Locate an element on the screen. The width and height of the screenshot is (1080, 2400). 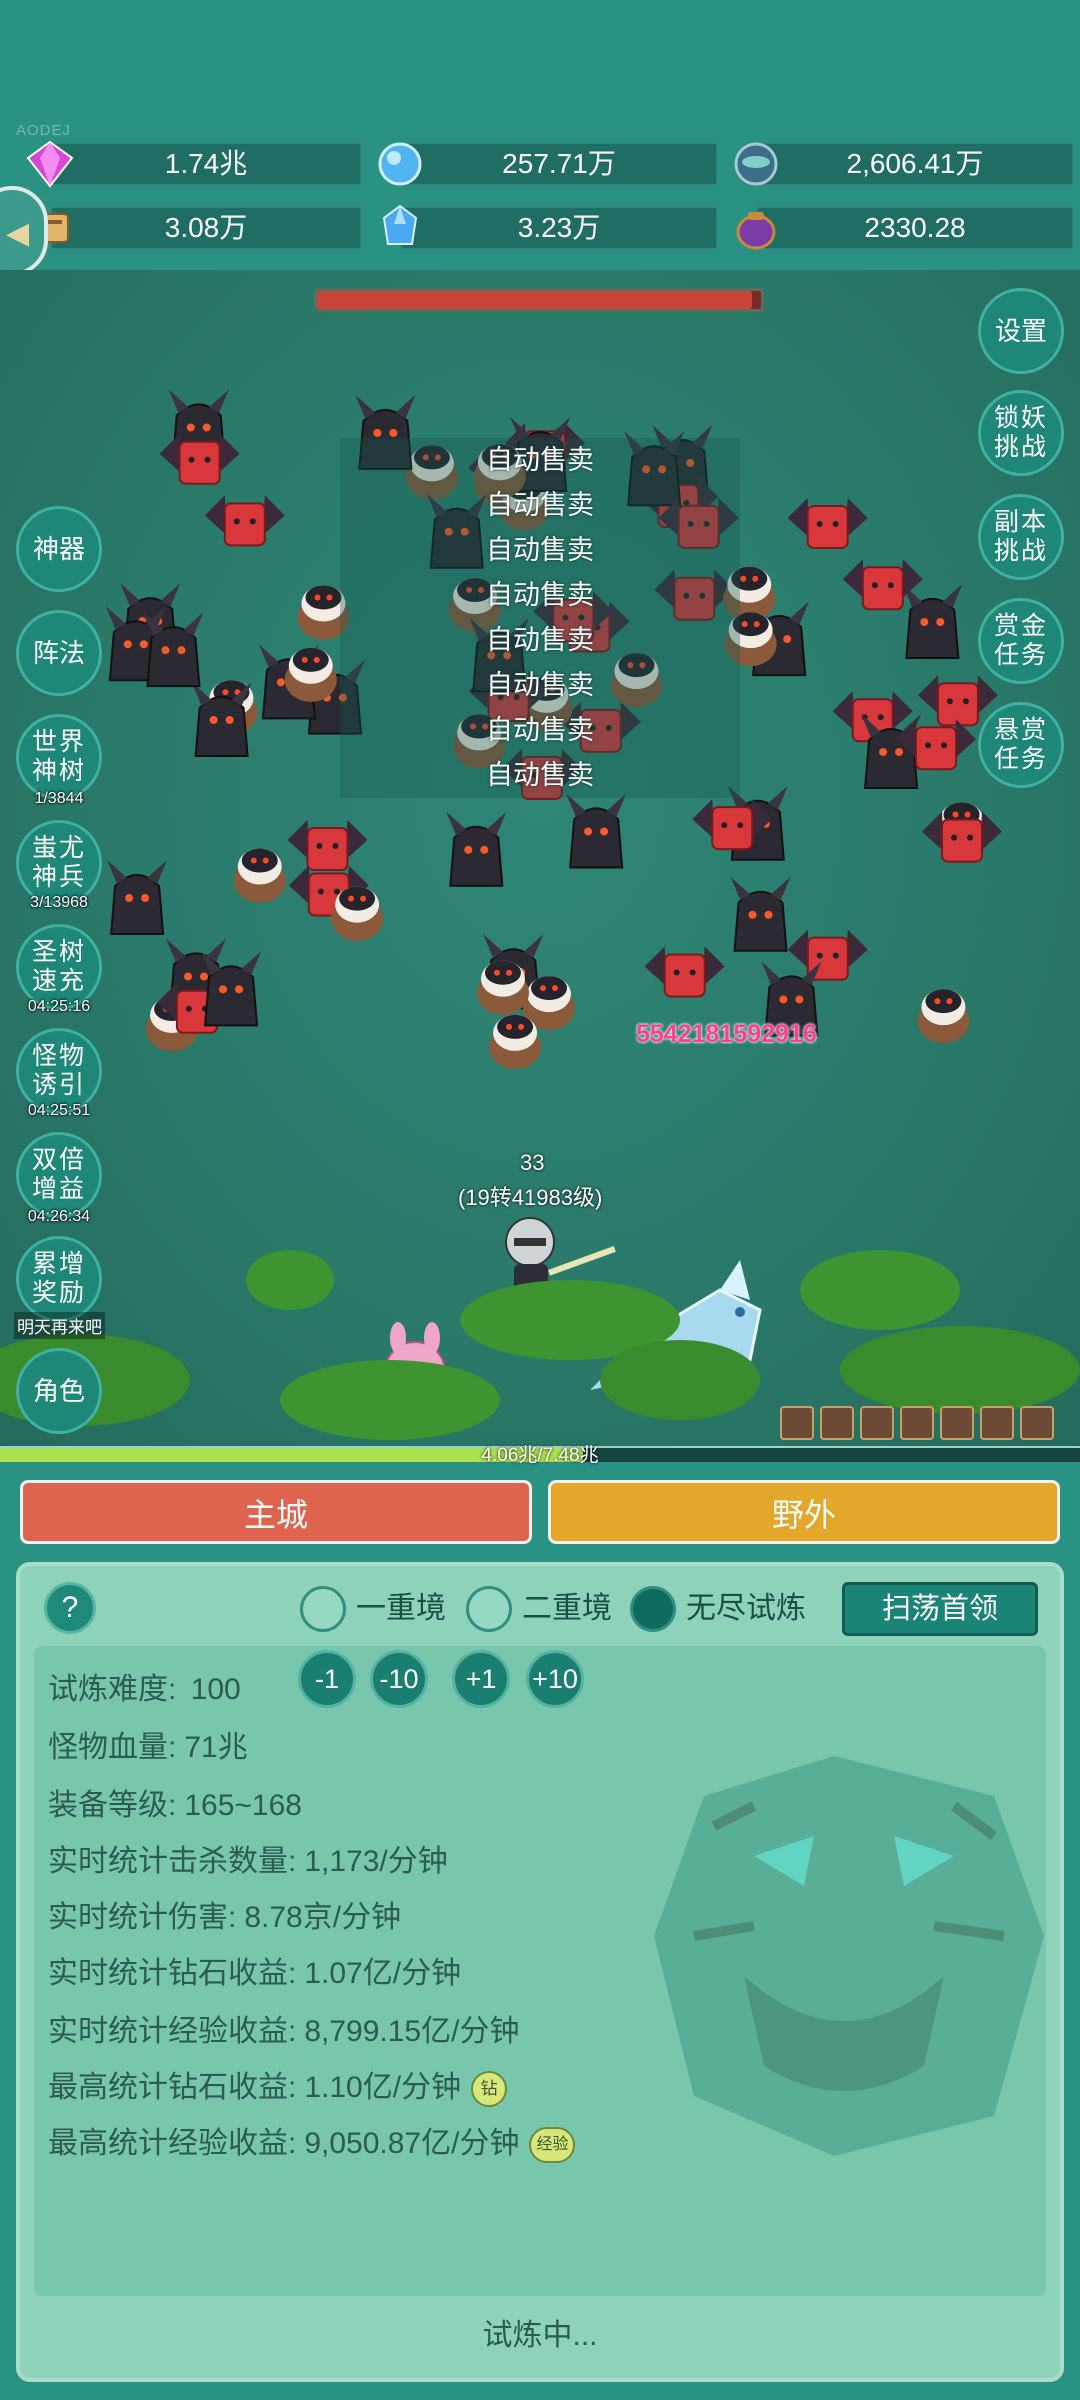
stat-value: 165~168 is located at coordinates (243, 1805).